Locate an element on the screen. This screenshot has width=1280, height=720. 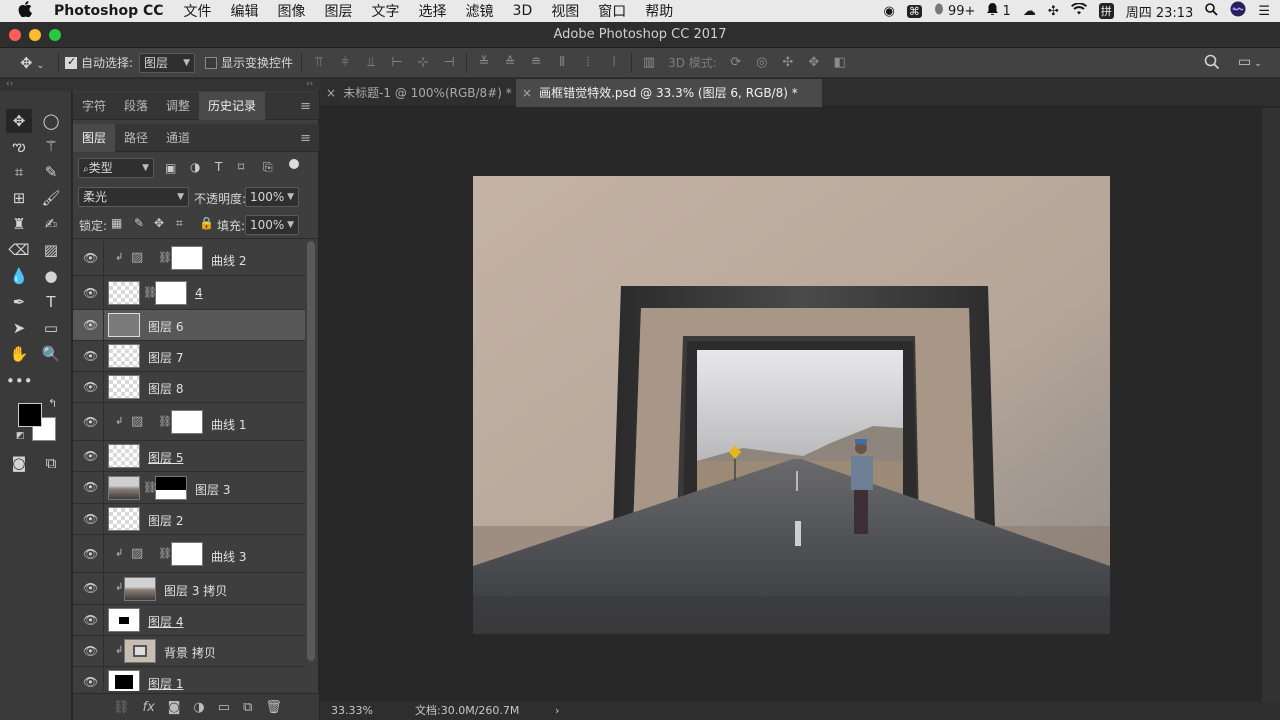
layer-row: 👁 ↲ 图层 3 拷贝 is located at coordinates (189, 589).